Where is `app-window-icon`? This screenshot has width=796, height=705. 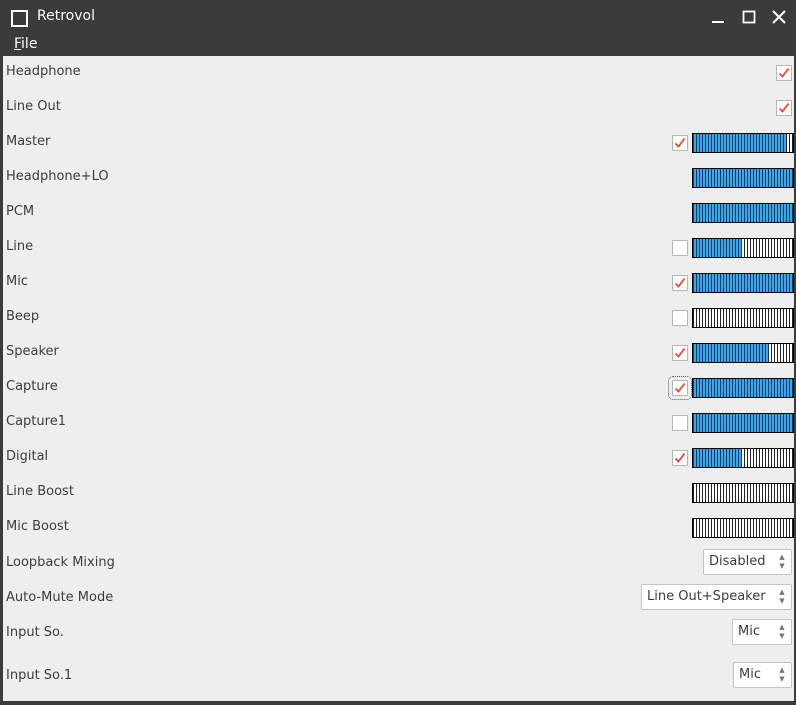 app-window-icon is located at coordinates (19, 18).